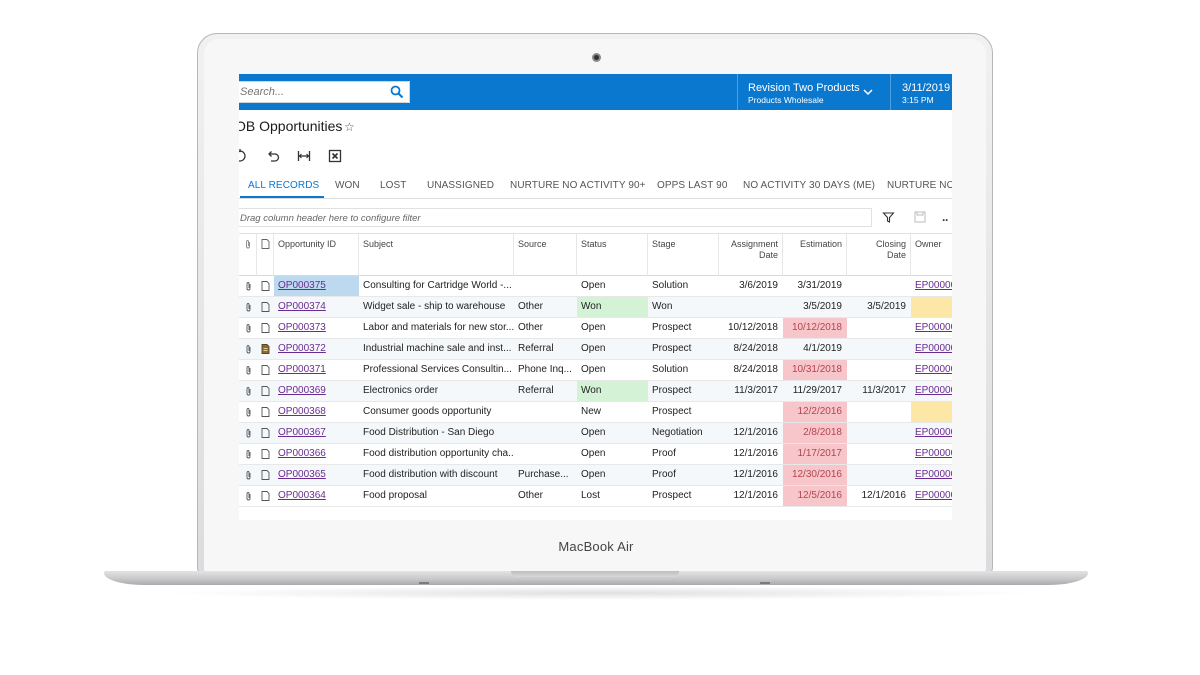 The height and width of the screenshot is (675, 1200). I want to click on source-cell, so click(545, 454).